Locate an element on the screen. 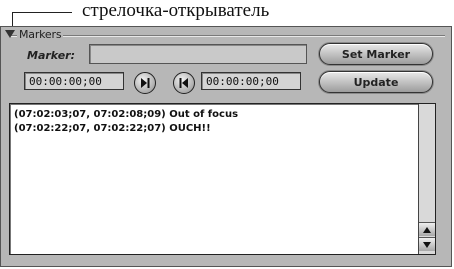 The width and height of the screenshot is (454, 269). step-forward-icon is located at coordinates (145, 83).